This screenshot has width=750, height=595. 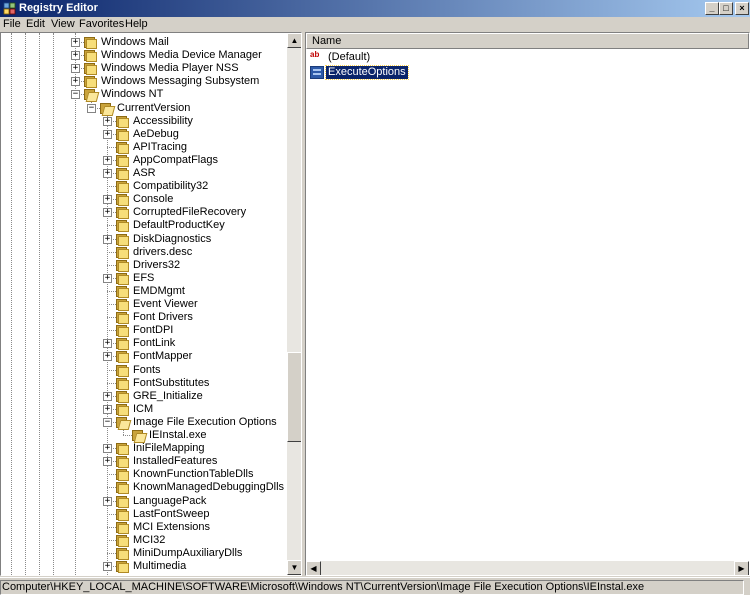 What do you see at coordinates (181, 55) in the screenshot?
I see `tree-node-label: Windows Media Device Manager` at bounding box center [181, 55].